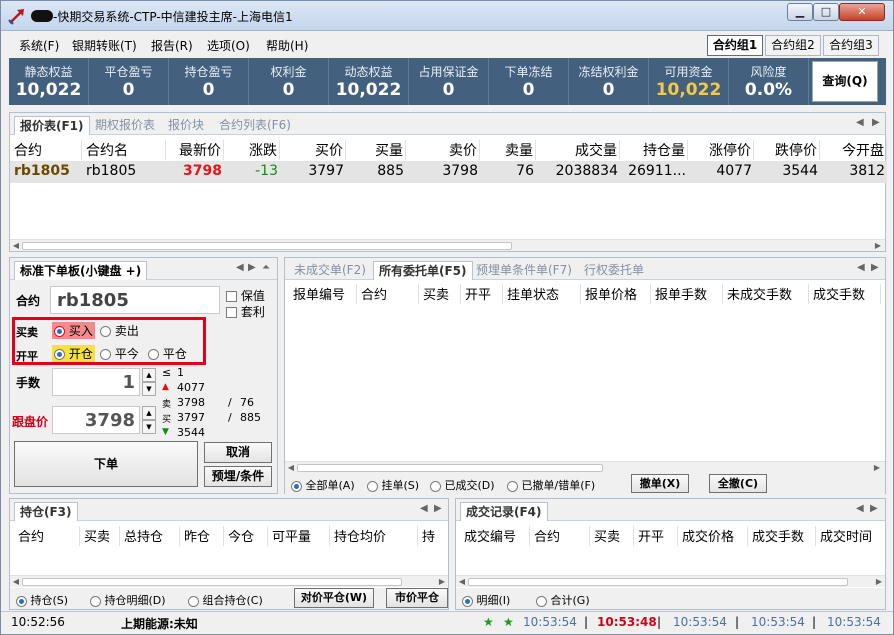  Describe the element at coordinates (128, 600) in the screenshot. I see `filter-position-detail: 持仓明细(D)` at that location.